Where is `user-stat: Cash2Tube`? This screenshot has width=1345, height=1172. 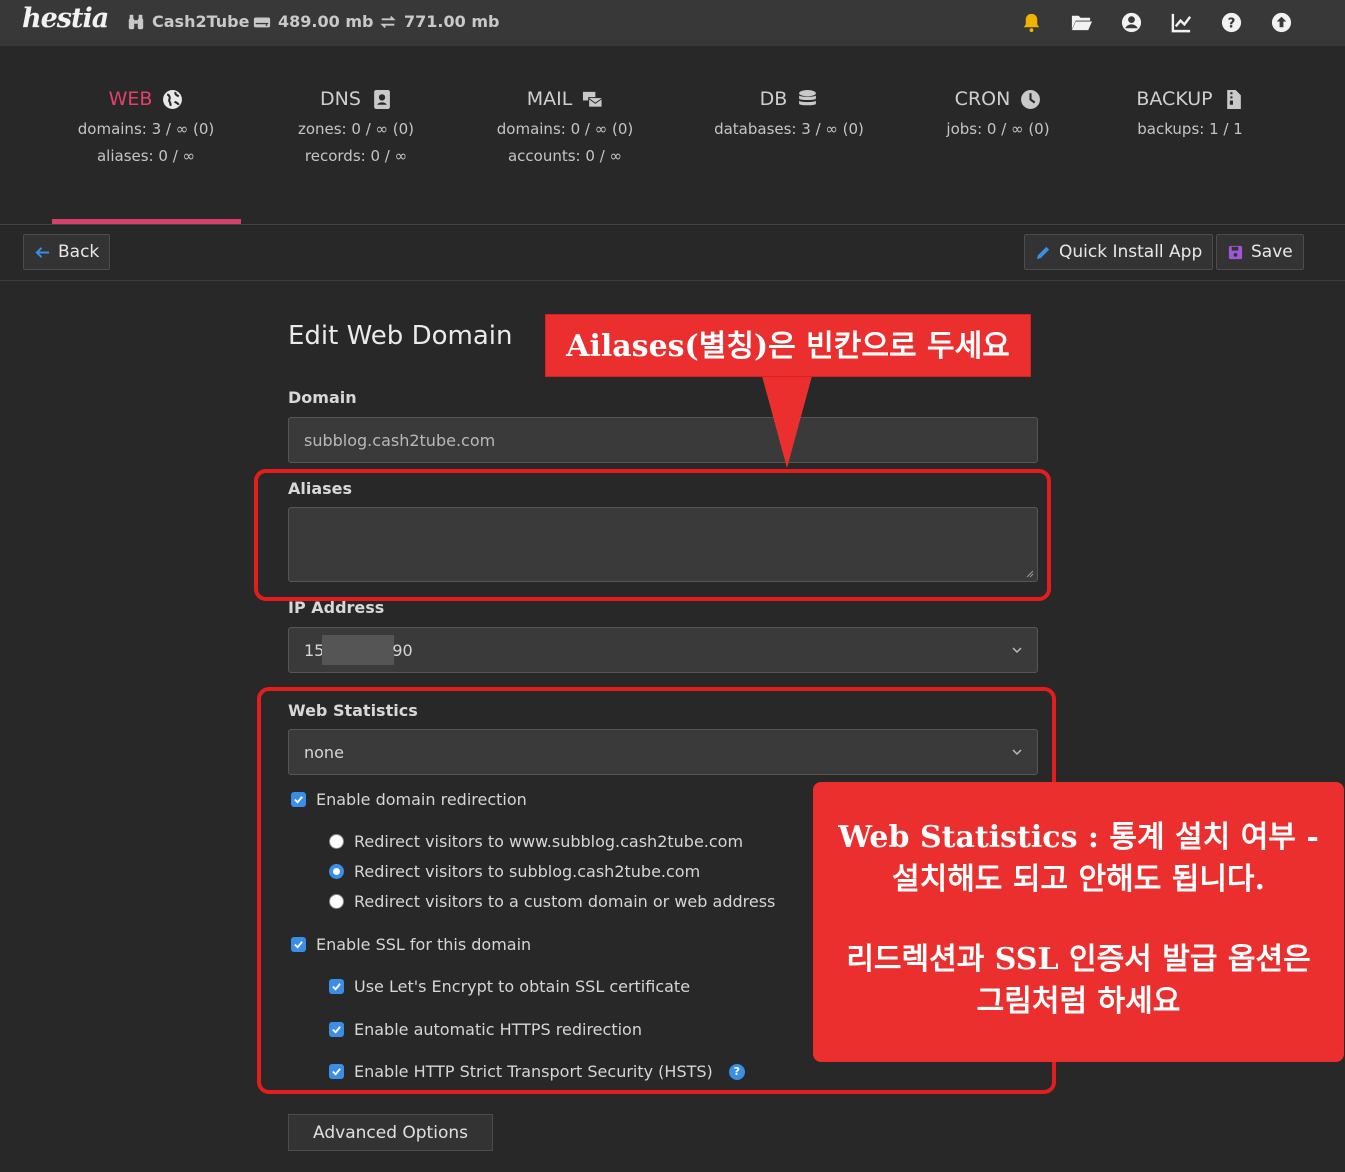
user-stat: Cash2Tube is located at coordinates (188, 21).